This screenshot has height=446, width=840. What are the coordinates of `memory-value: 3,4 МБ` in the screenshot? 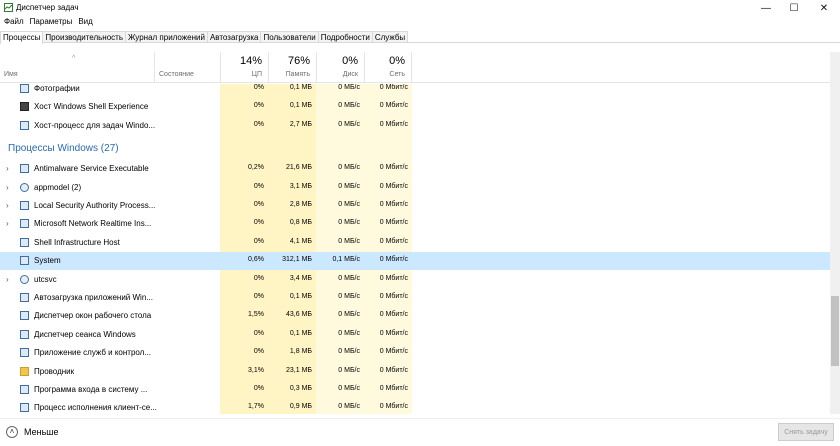 It's located at (300, 278).